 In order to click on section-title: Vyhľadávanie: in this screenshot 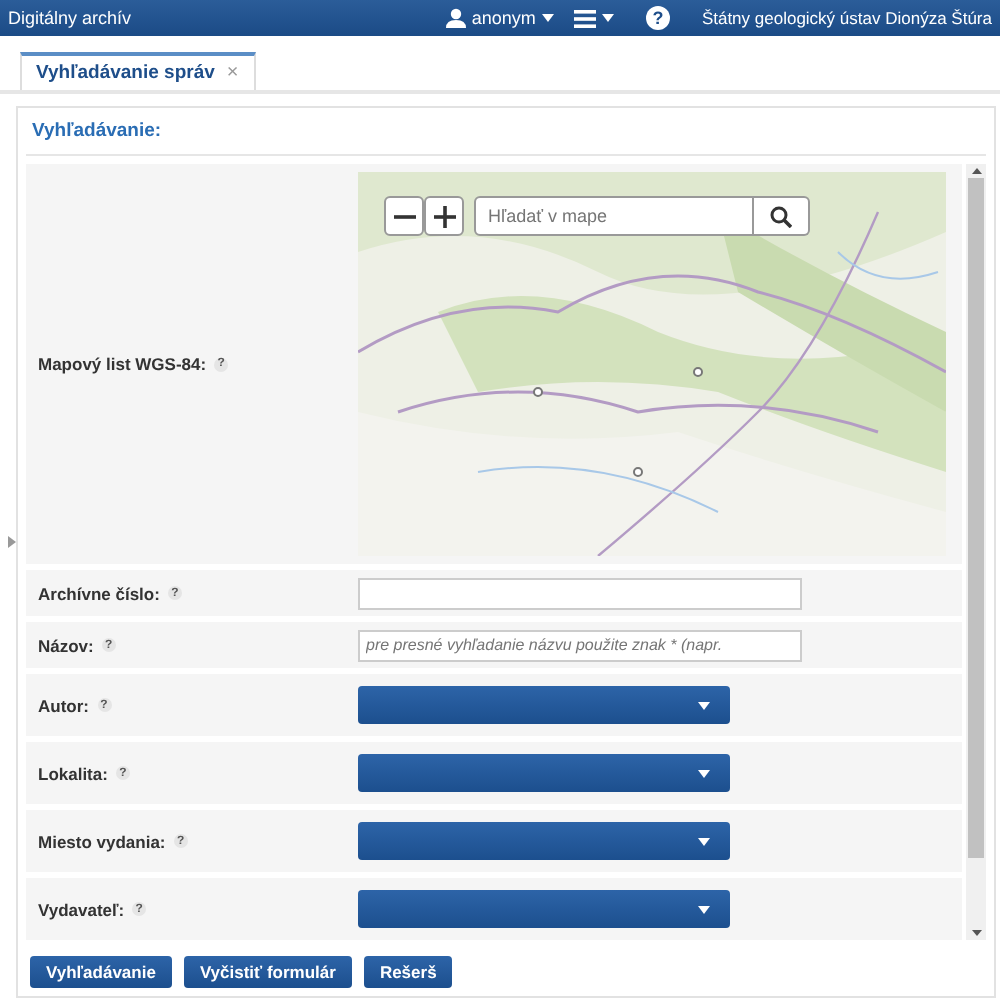, I will do `click(506, 132)`.